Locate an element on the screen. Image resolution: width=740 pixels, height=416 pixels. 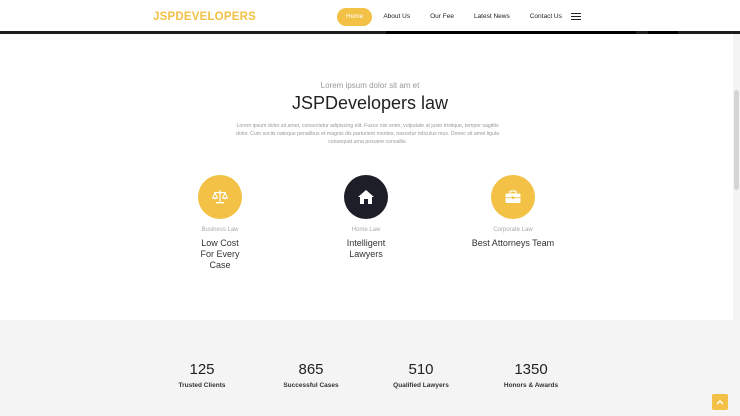
stat-qualified-lawyers: 510 Qualified Lawyers is located at coordinates (421, 375).